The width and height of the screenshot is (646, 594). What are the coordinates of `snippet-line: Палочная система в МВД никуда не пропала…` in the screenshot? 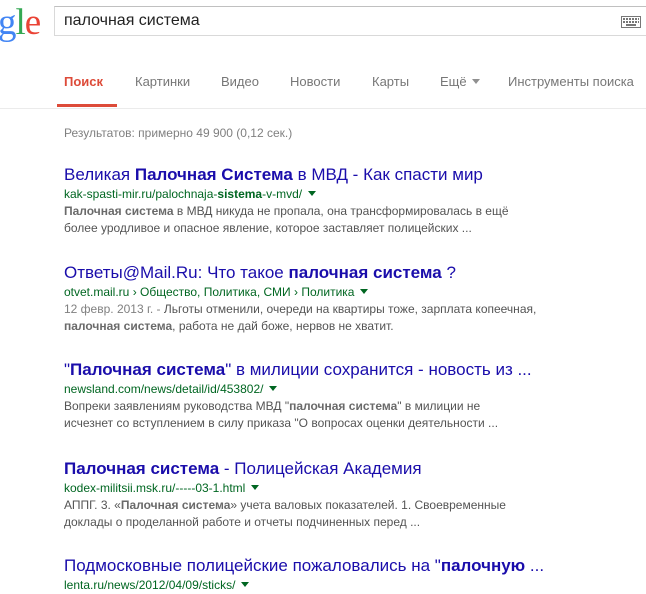 It's located at (339, 211).